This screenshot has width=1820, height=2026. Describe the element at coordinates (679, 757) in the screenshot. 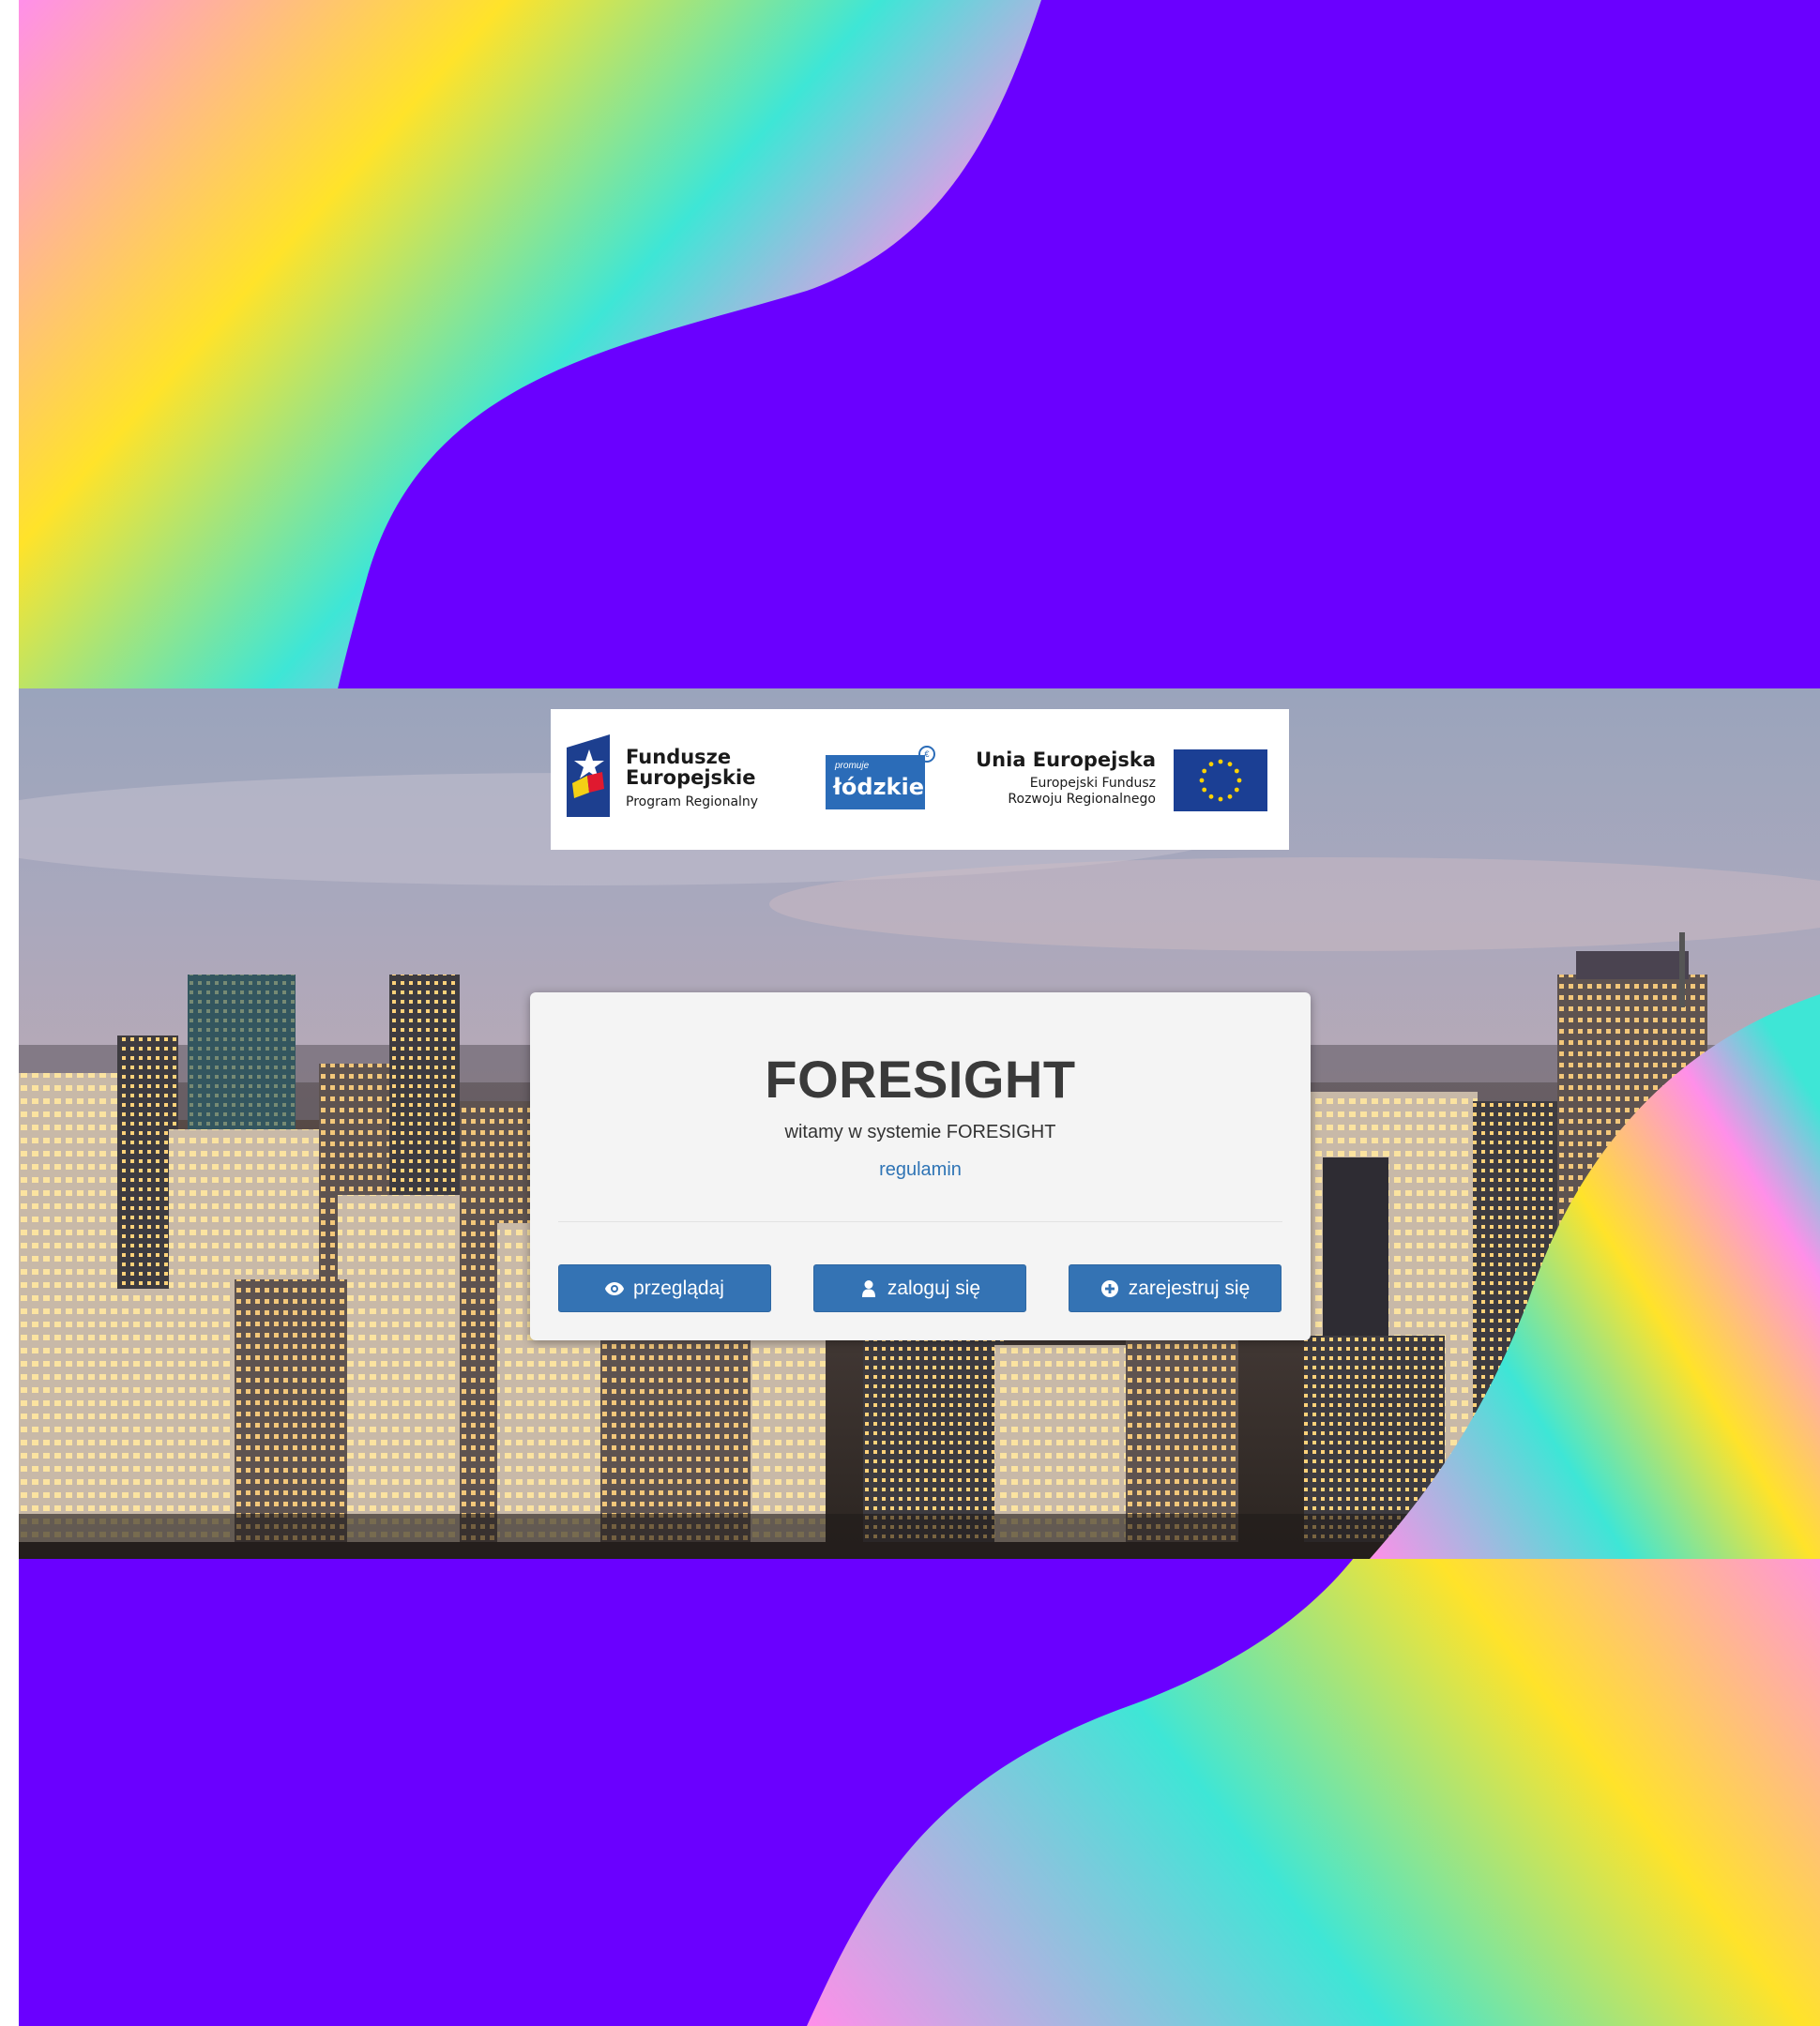

I see `fundusze-line1: Fundusze` at that location.